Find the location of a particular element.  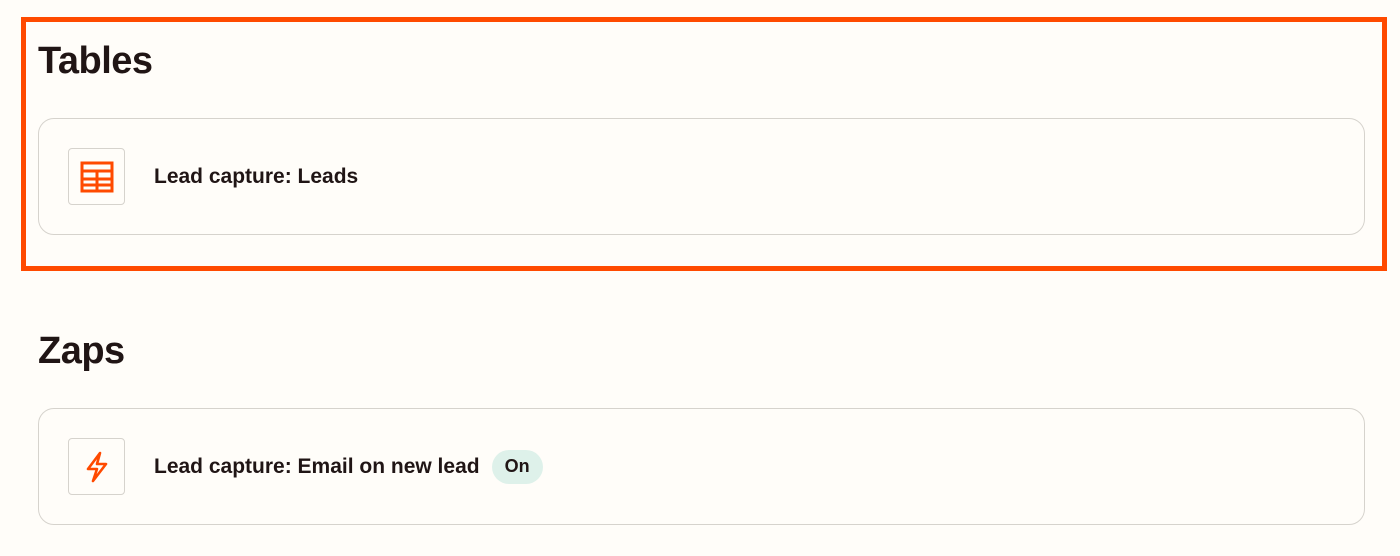

lightning-bolt-icon is located at coordinates (96, 466).